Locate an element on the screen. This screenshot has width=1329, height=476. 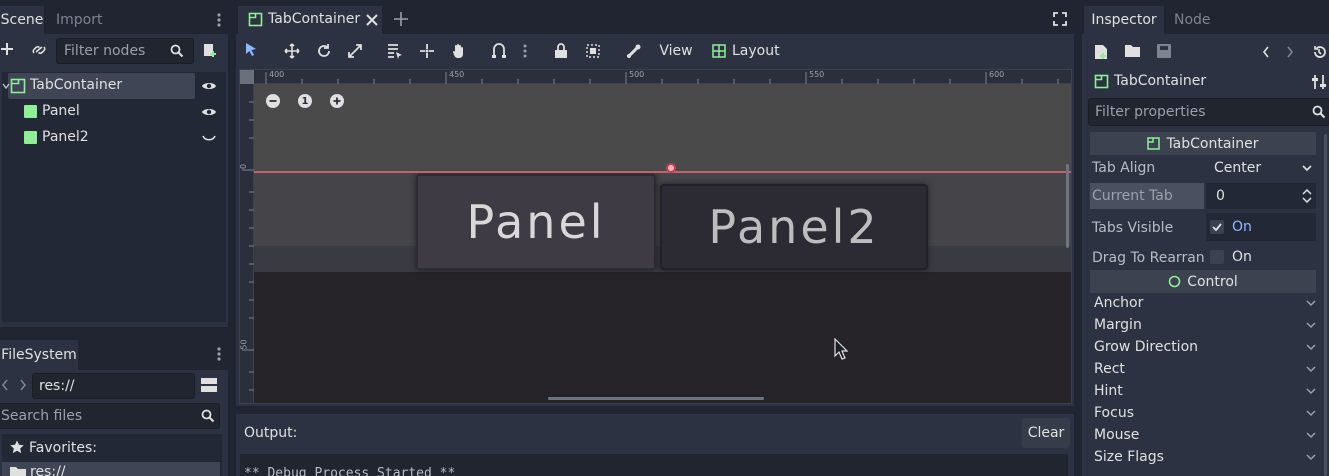
history-back-icon is located at coordinates (1266, 52).